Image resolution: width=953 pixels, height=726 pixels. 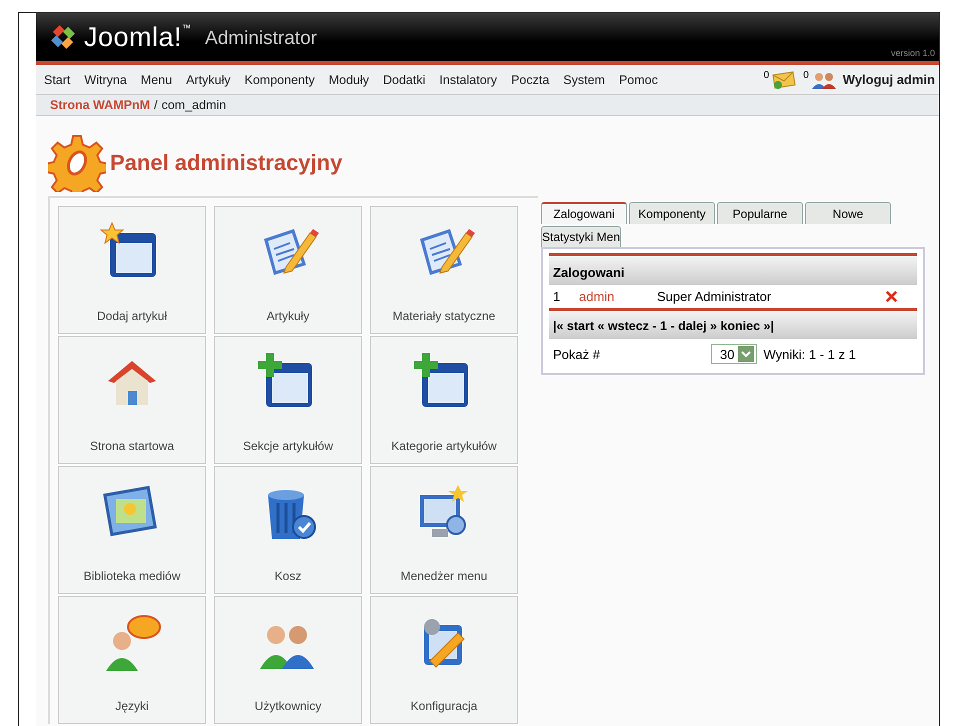 I want to click on shortcut-tile: Konfiguracja, so click(x=444, y=660).